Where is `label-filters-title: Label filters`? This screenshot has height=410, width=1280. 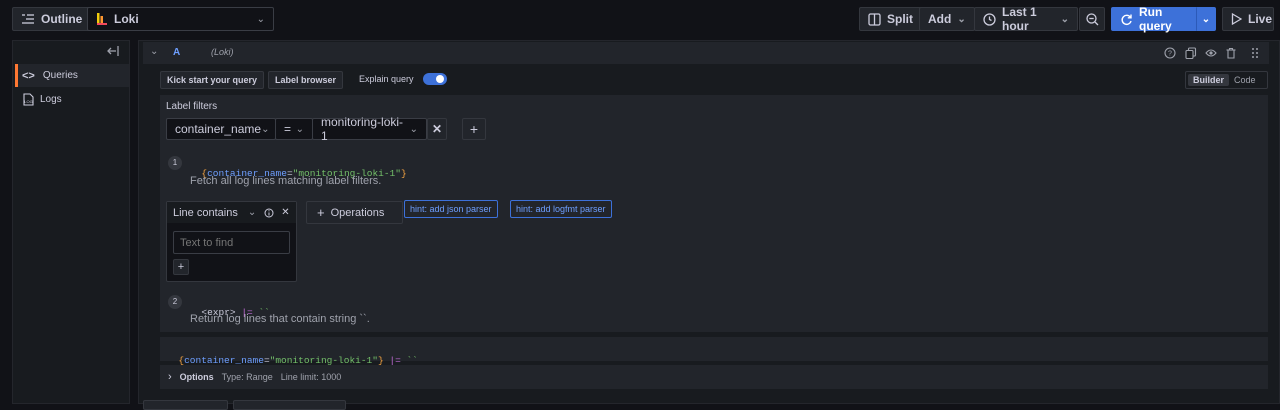 label-filters-title: Label filters is located at coordinates (192, 106).